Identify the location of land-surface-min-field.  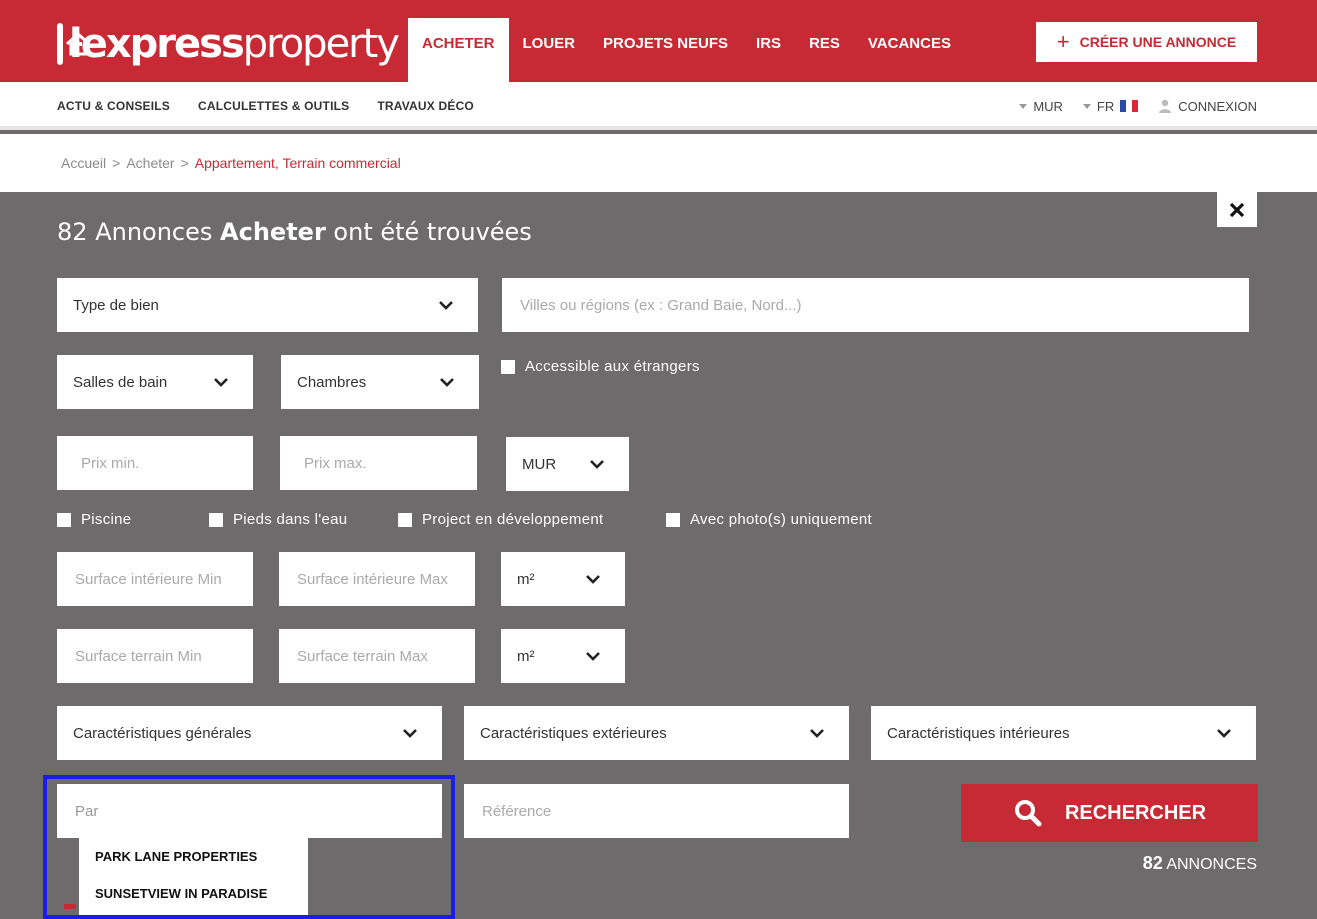
(155, 656).